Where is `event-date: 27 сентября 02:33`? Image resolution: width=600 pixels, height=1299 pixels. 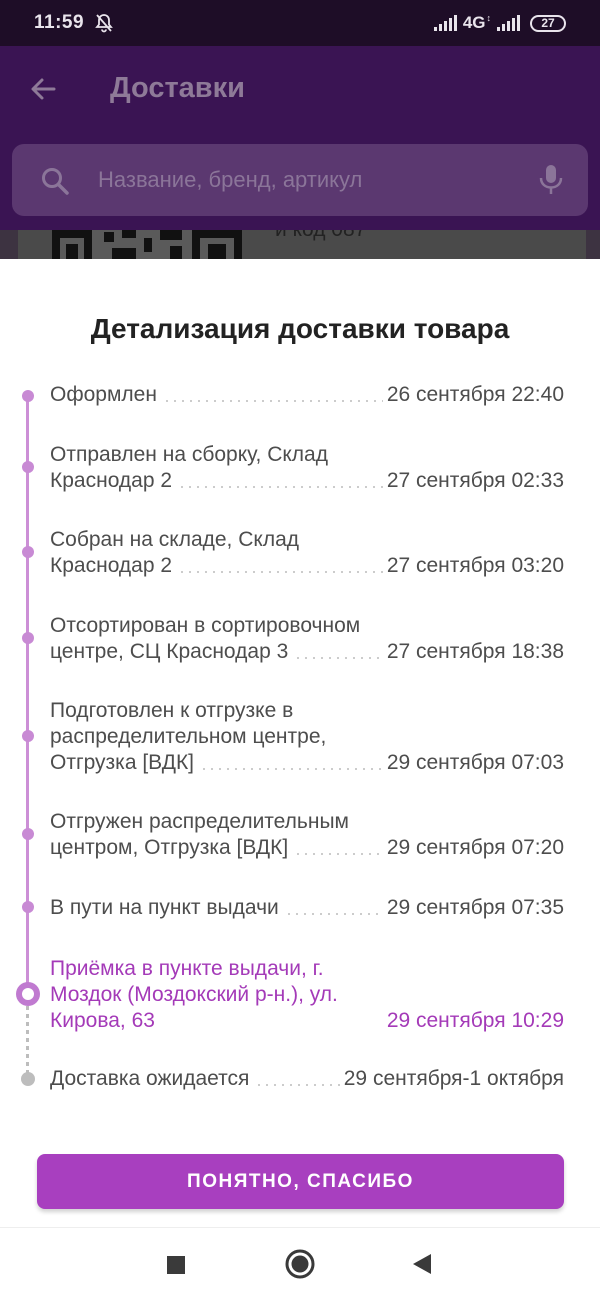 event-date: 27 сентября 02:33 is located at coordinates (475, 480).